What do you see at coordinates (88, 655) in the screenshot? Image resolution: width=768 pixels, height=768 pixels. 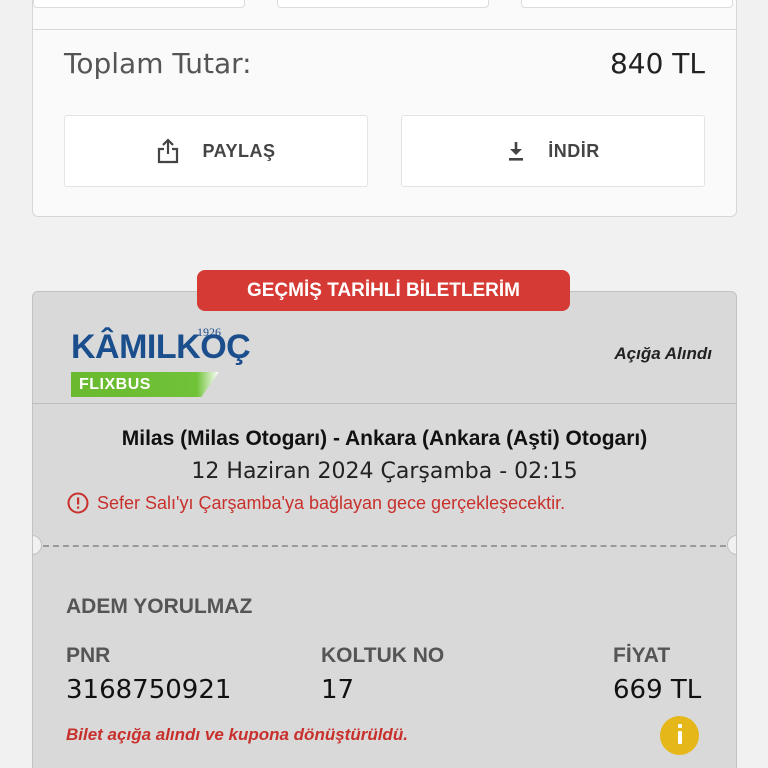 I see `pnr-label: PNR` at bounding box center [88, 655].